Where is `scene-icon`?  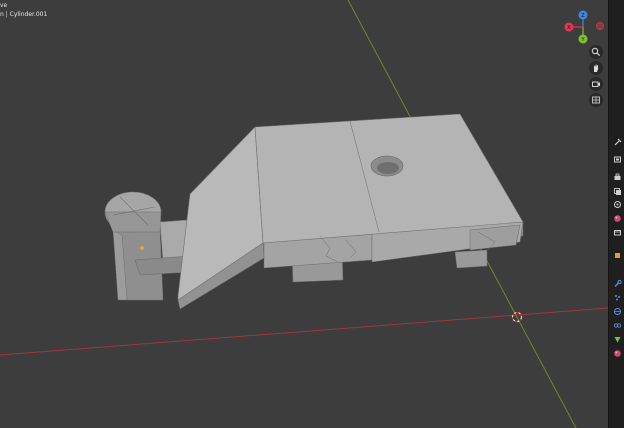
scene-icon is located at coordinates (617, 204).